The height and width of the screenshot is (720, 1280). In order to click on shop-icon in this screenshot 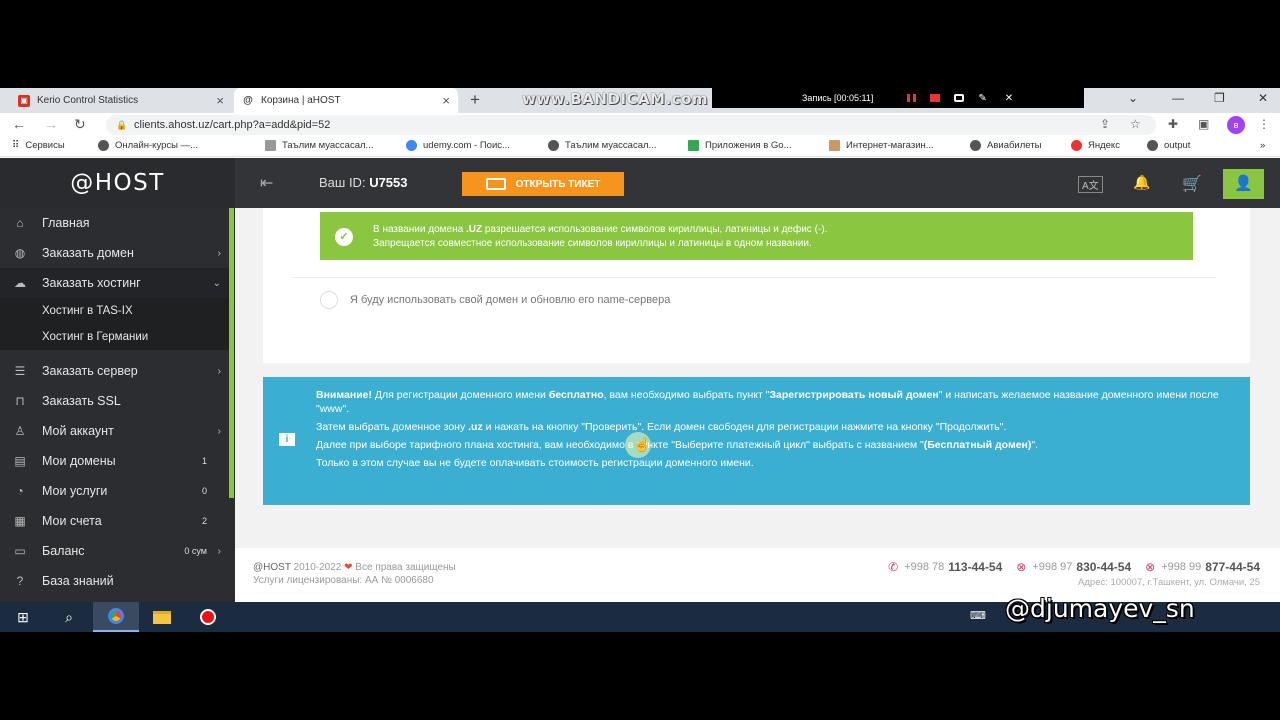, I will do `click(834, 145)`.